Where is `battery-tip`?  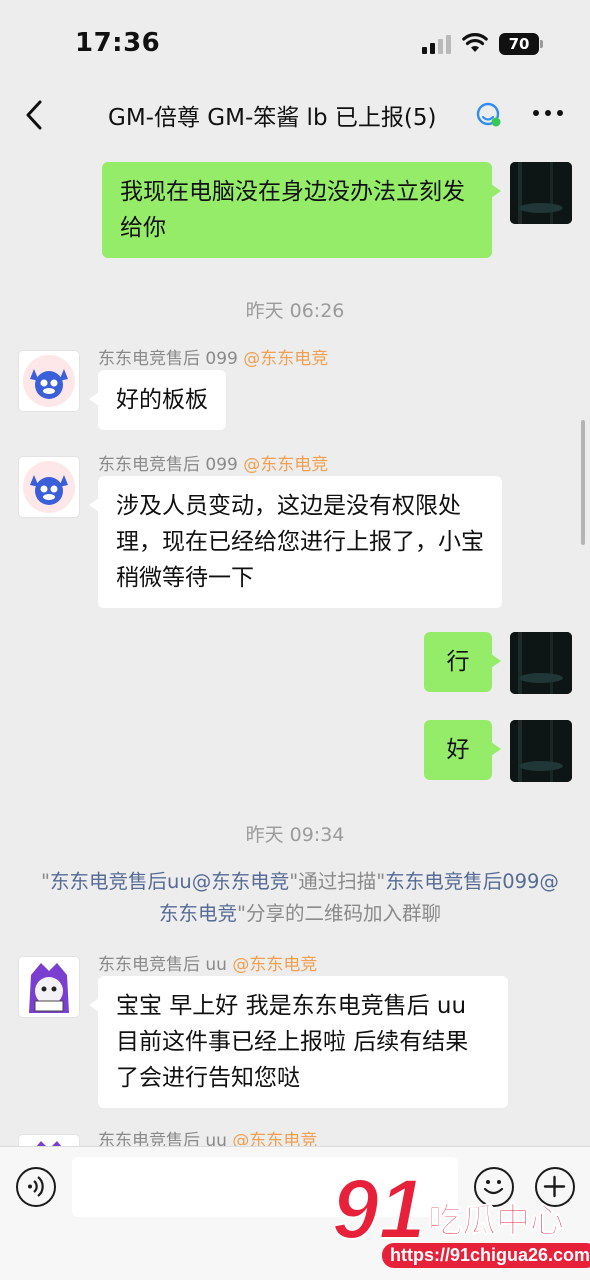
battery-tip is located at coordinates (541, 44).